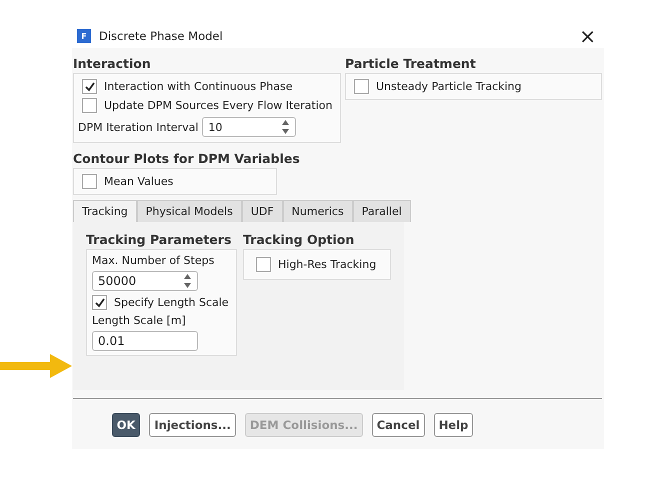 The image size is (658, 496). What do you see at coordinates (381, 211) in the screenshot?
I see `tab: Parallel` at bounding box center [381, 211].